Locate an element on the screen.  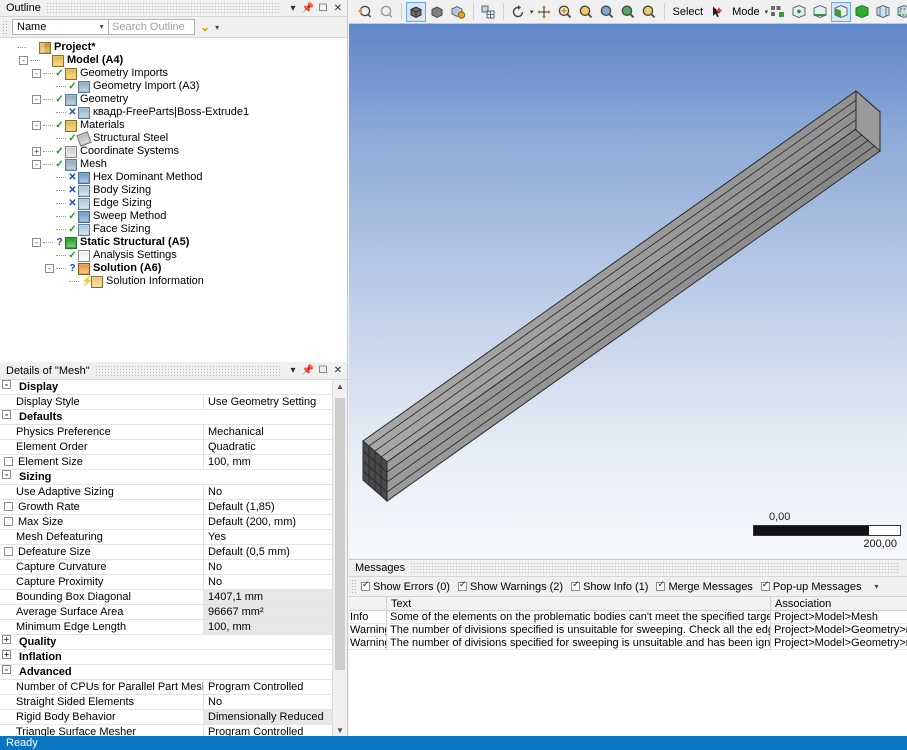
zoom-next-icon is located at coordinates (386, 12).